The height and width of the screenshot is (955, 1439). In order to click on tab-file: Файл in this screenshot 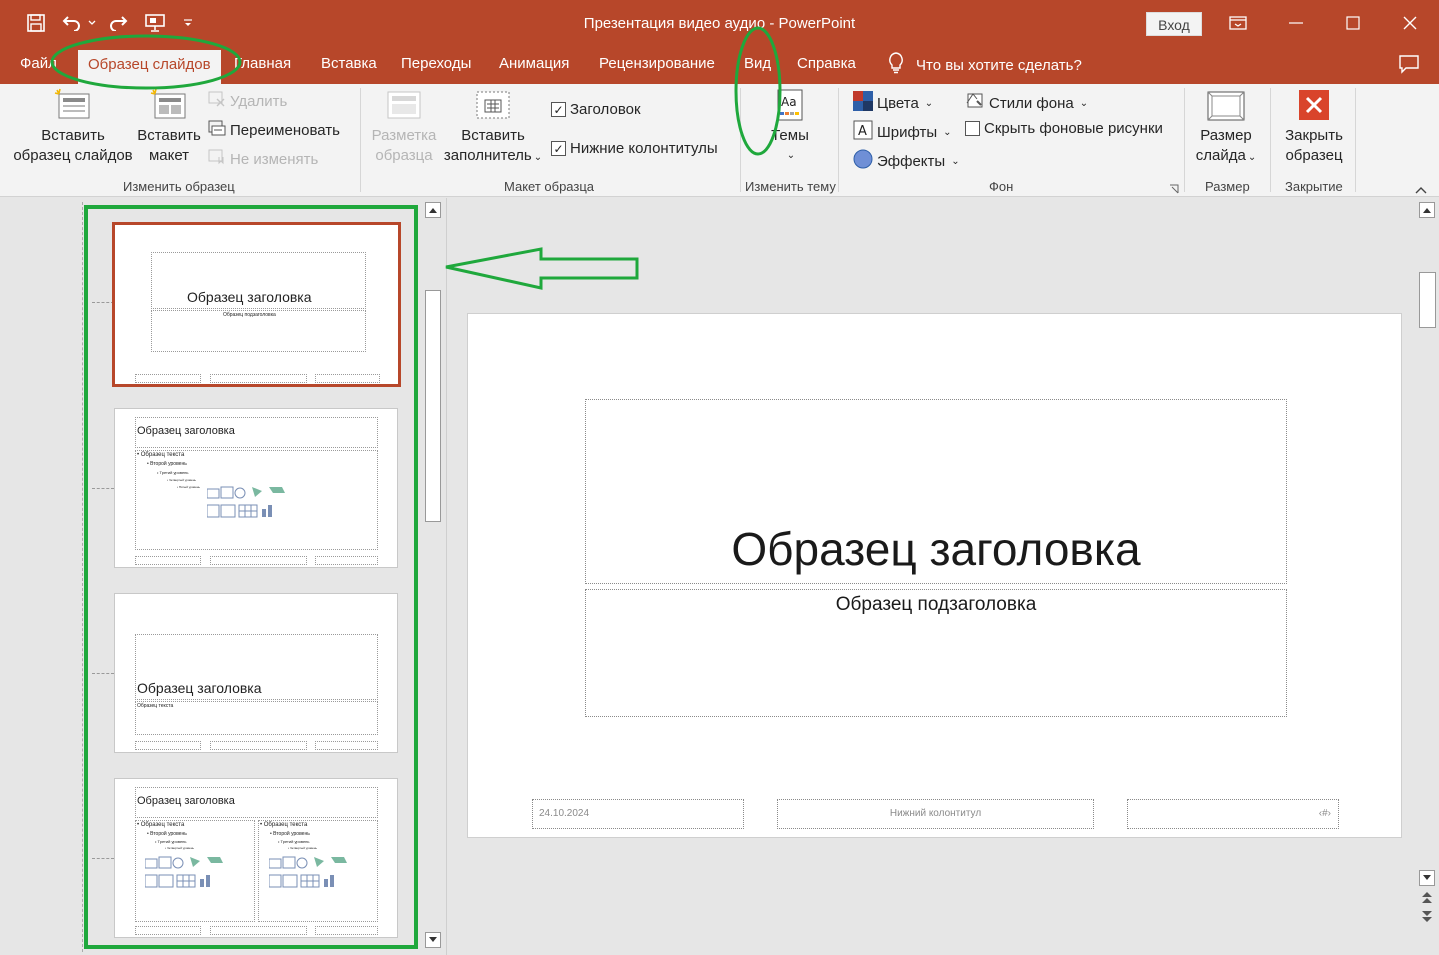, I will do `click(38, 63)`.